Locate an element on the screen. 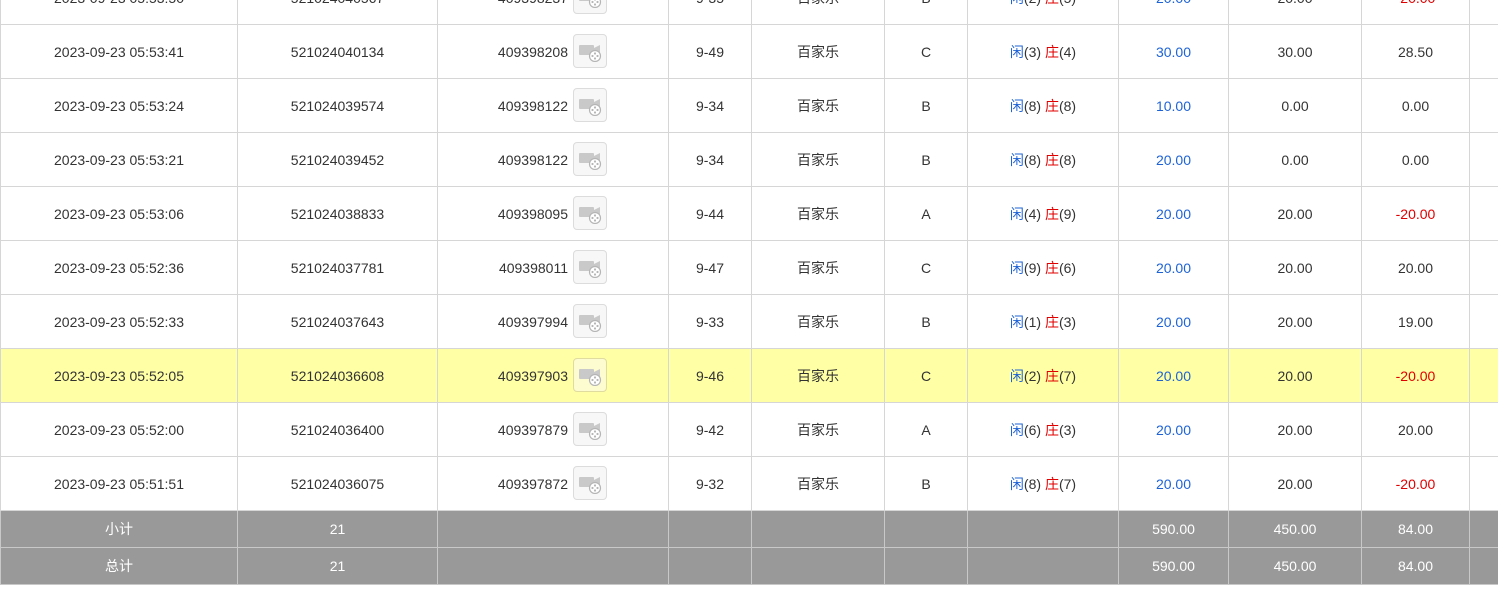 This screenshot has width=1498, height=595. player-points: (6) is located at coordinates (1032, 429).